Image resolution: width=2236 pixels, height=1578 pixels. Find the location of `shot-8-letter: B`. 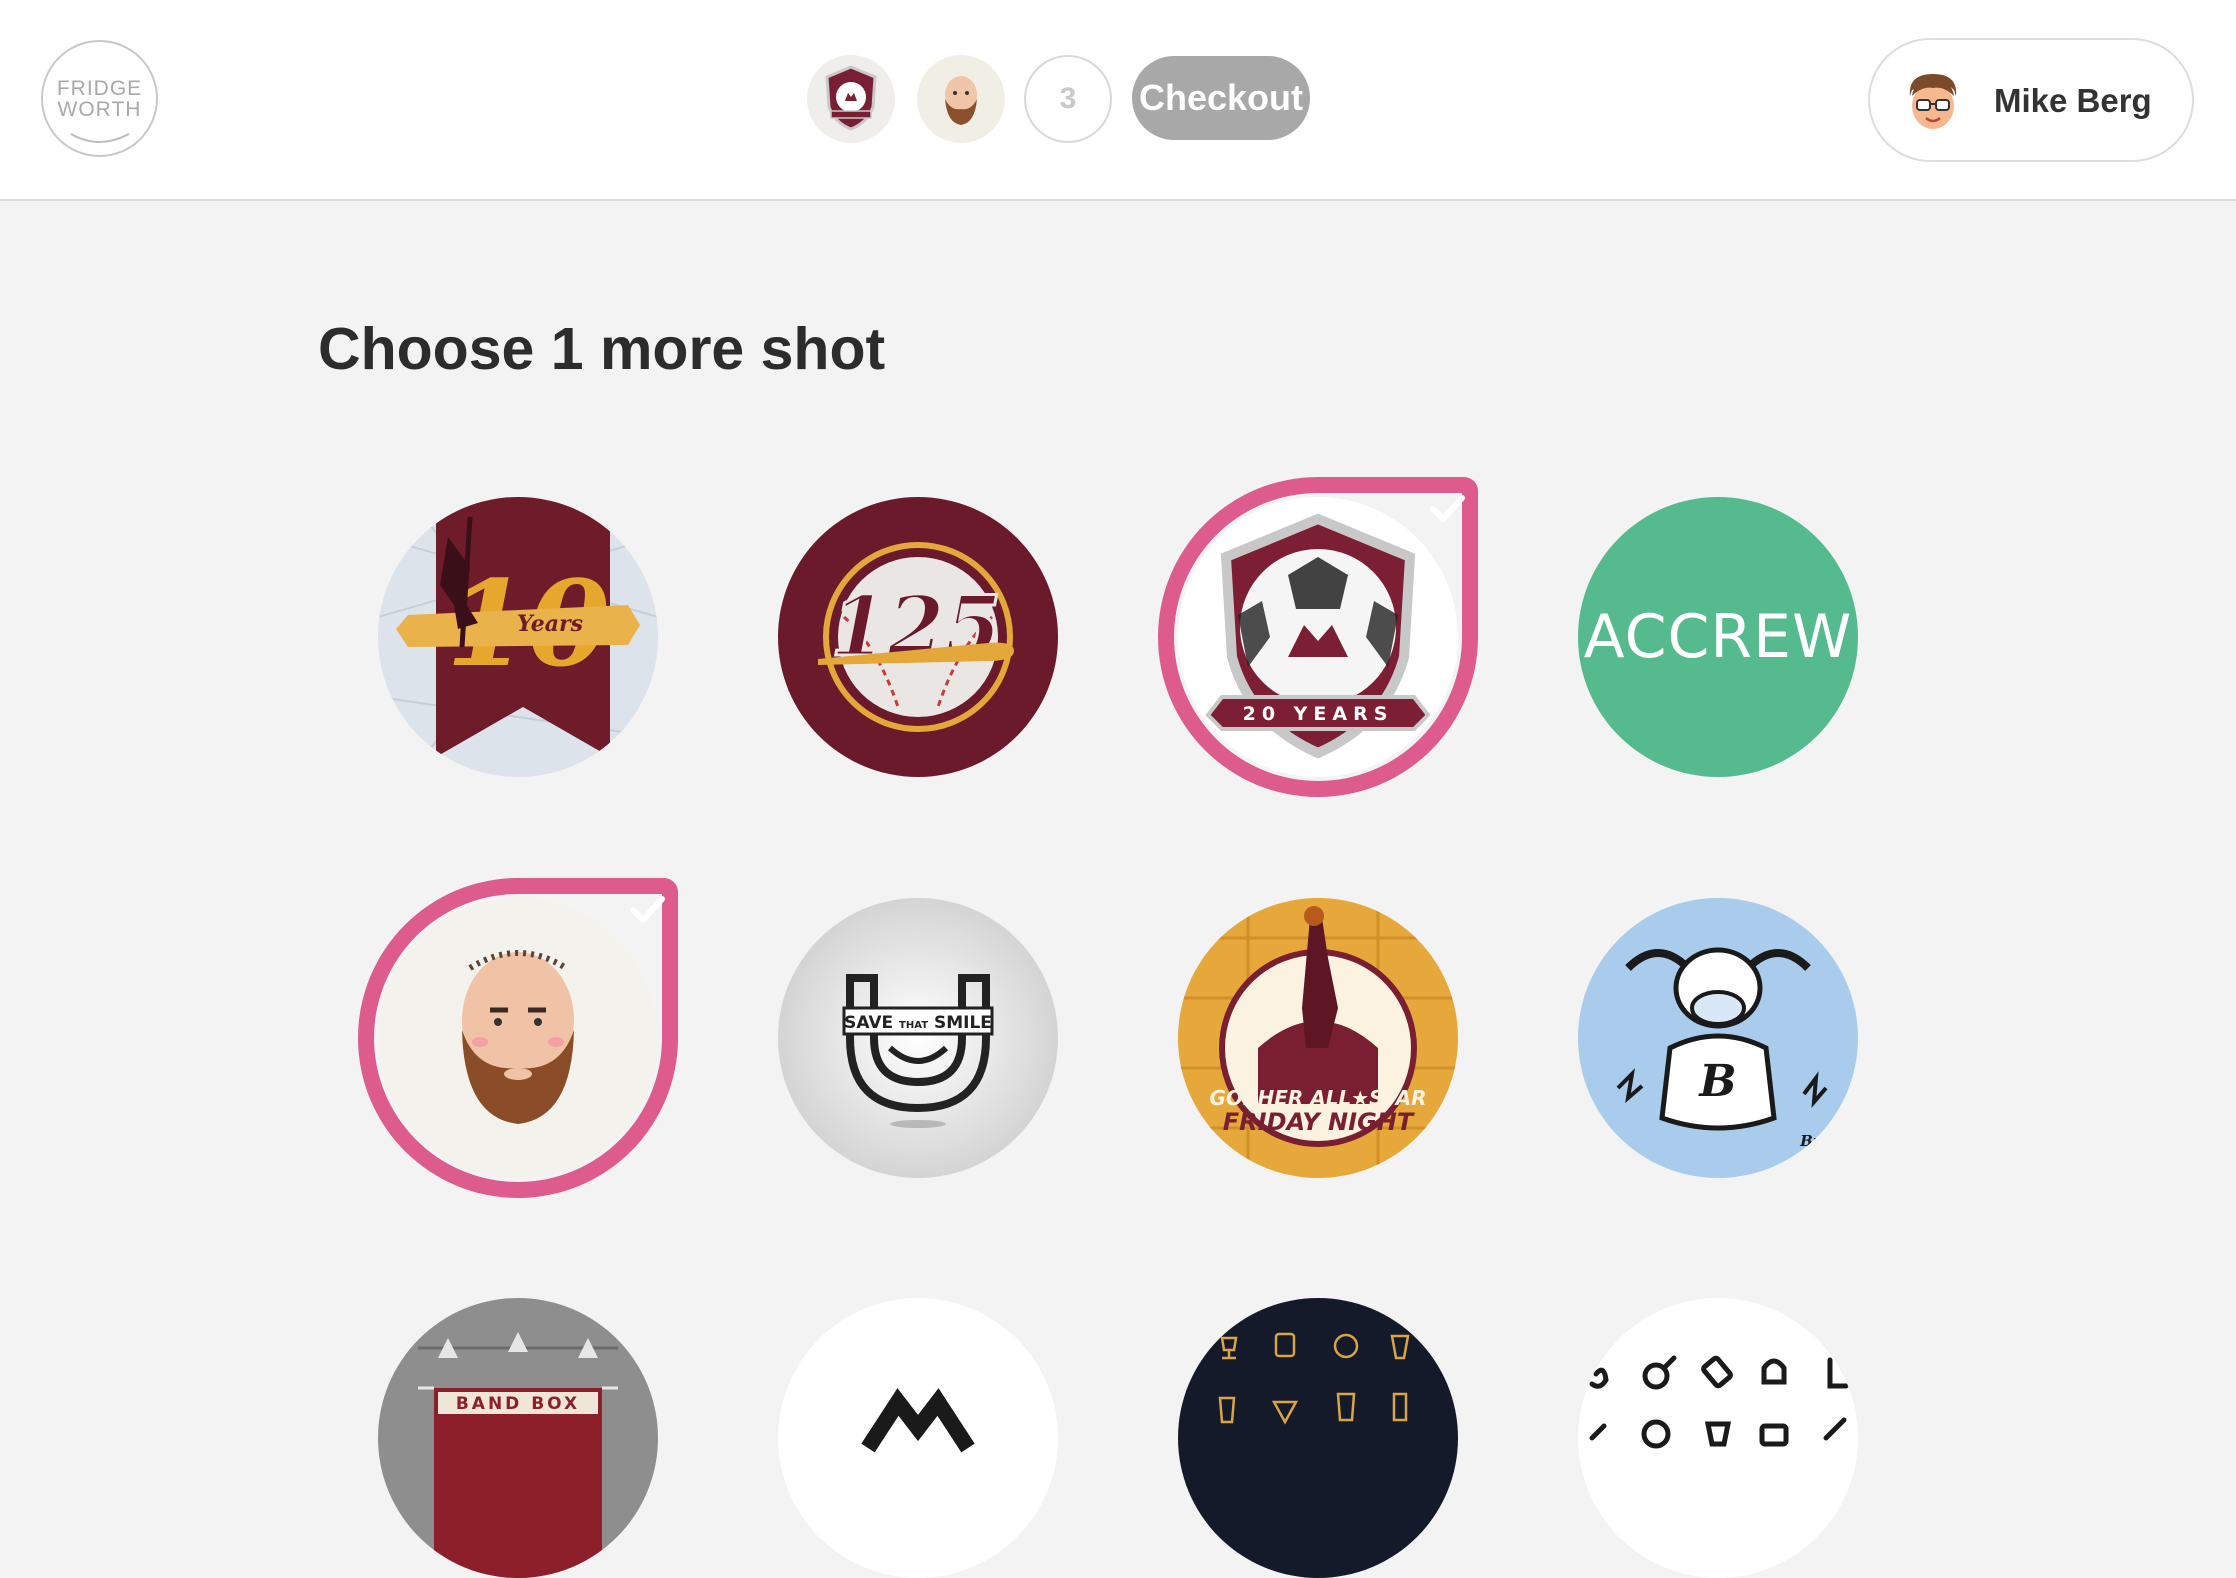

shot-8-letter: B is located at coordinates (1716, 1081).